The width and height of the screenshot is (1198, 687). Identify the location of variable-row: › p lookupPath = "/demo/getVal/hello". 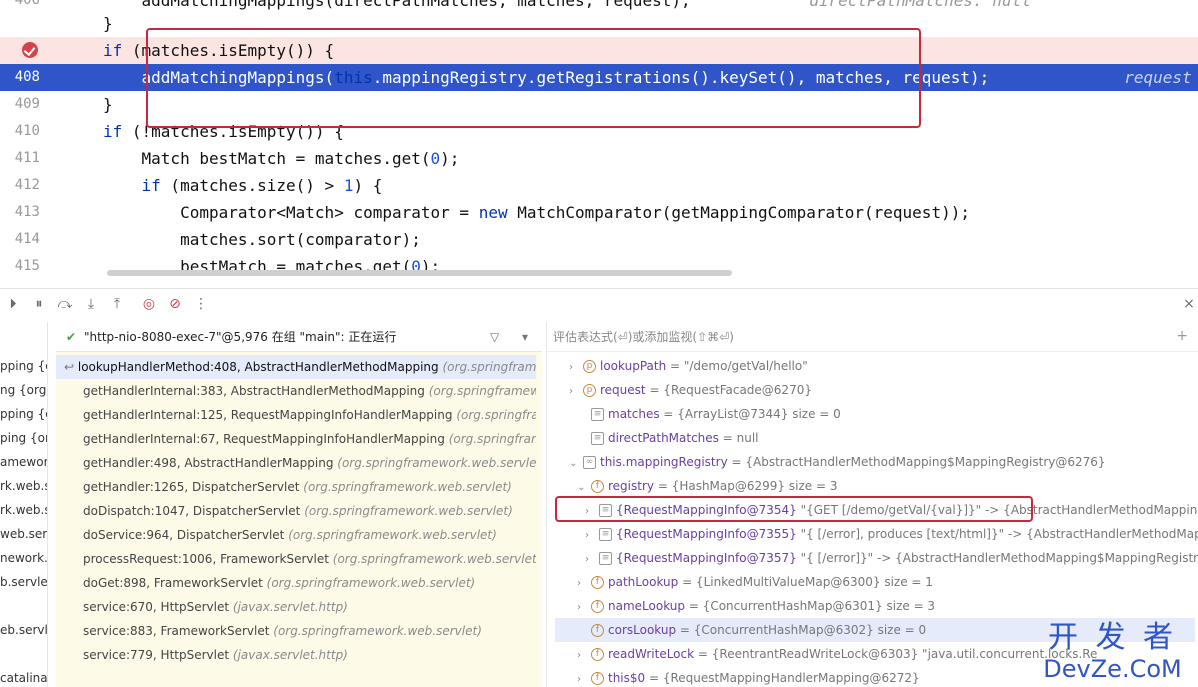
(875, 366).